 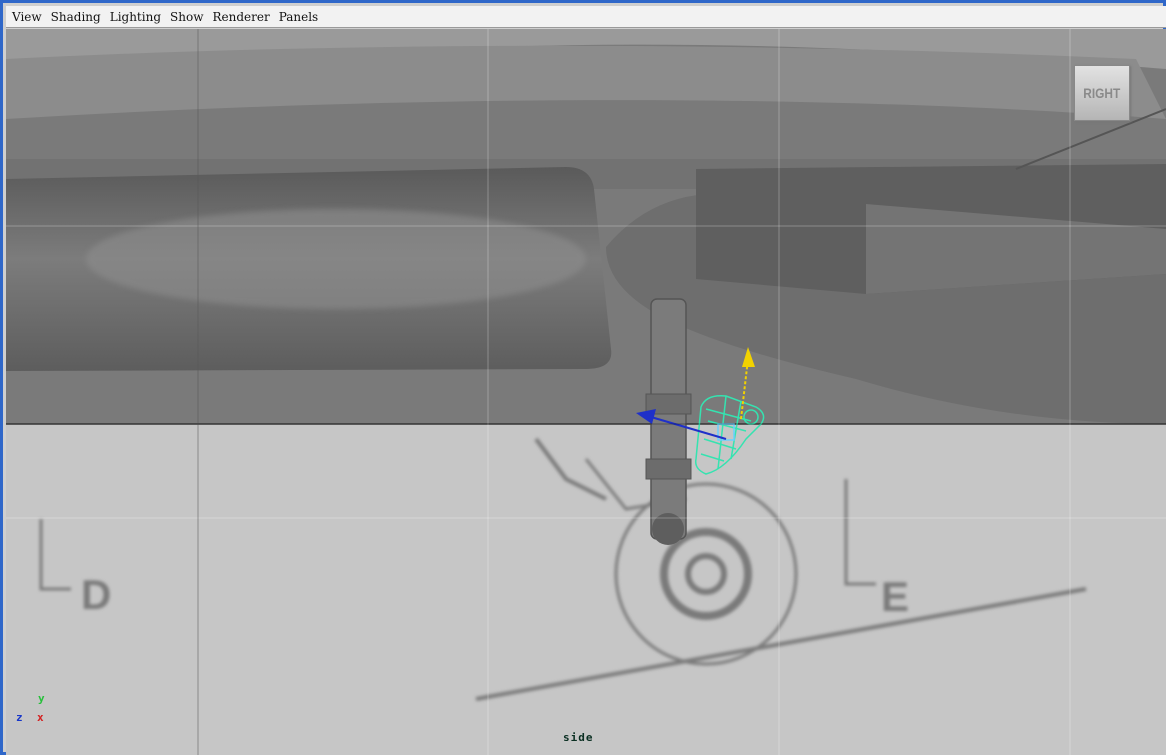 I want to click on strut-collar-lower, so click(x=668, y=469).